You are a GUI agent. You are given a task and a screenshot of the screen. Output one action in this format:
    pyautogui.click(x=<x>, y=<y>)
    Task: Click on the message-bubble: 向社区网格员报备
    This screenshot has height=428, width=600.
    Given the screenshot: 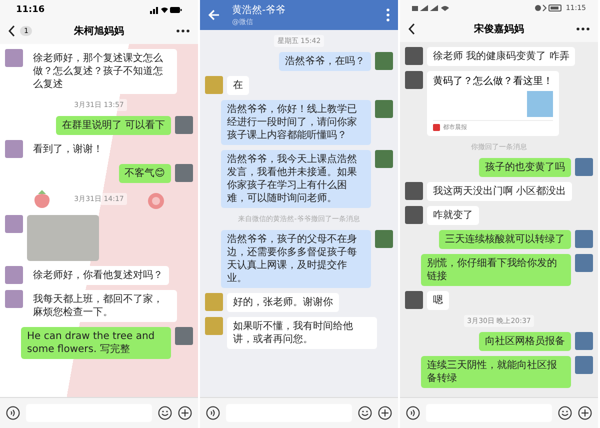 What is the action you would take?
    pyautogui.click(x=525, y=341)
    